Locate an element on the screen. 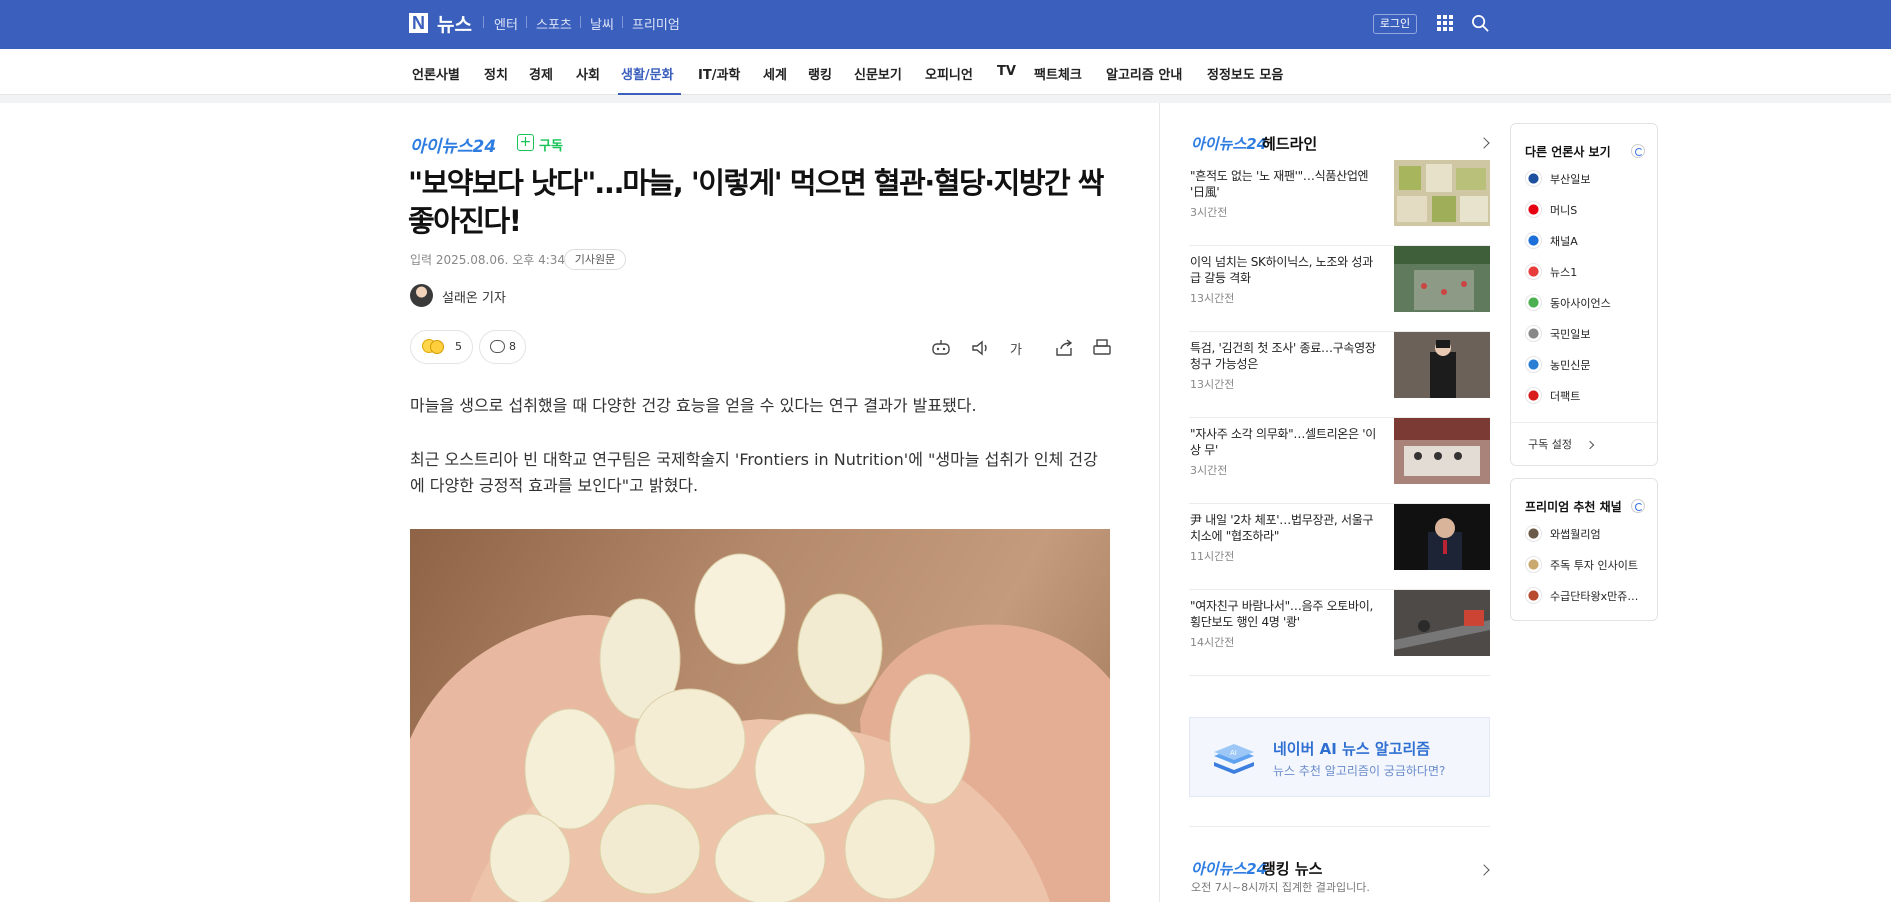 This screenshot has width=1891, height=902. nav-item-newspaper: 신문보기 is located at coordinates (878, 73).